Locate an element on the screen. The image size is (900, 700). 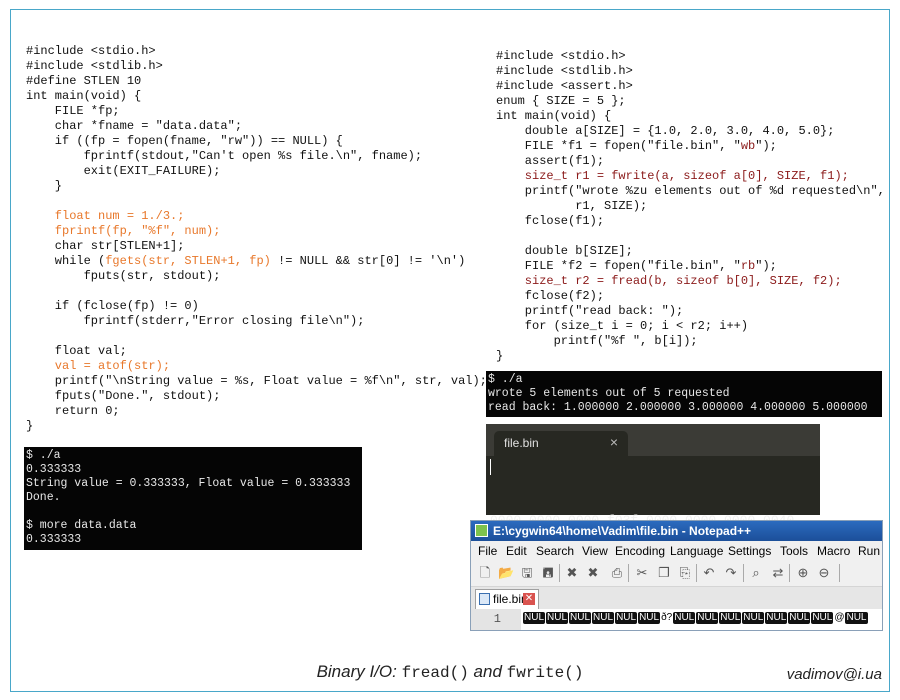
menu-tools: Tools is located at coordinates (794, 551).